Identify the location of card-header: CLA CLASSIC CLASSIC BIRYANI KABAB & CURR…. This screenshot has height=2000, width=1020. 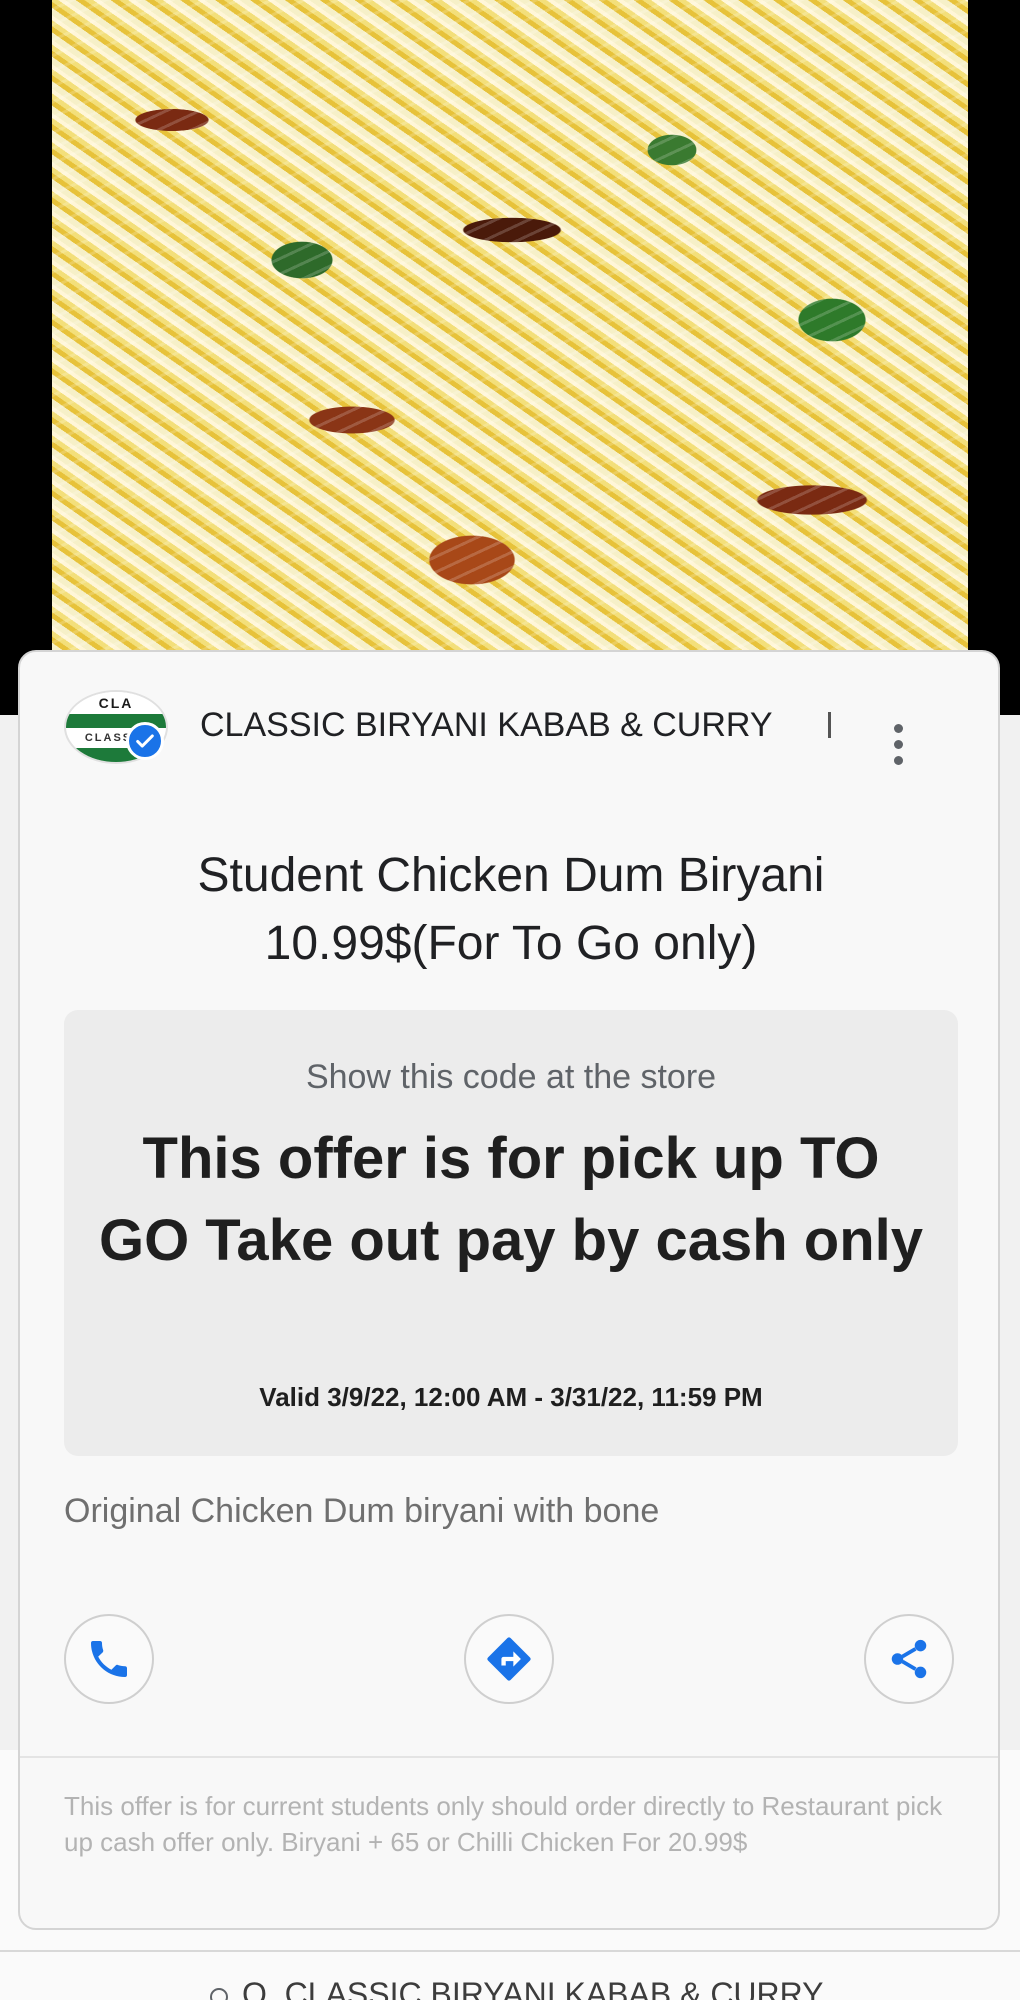
(509, 722).